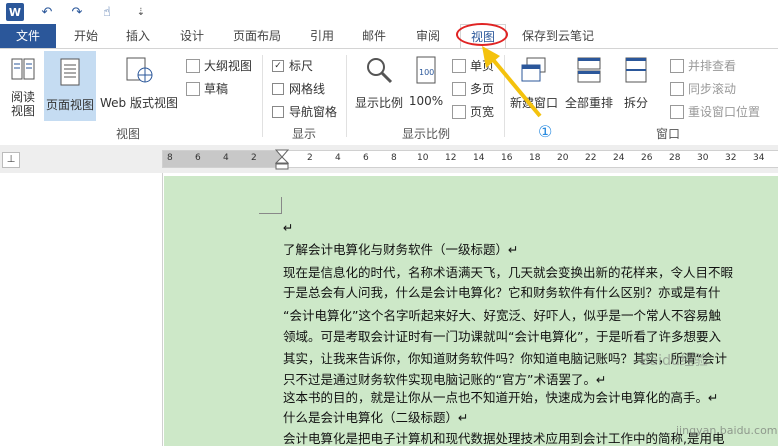  Describe the element at coordinates (508, 272) in the screenshot. I see `paragraph-line: 现在是信息化的时代，名称术语满天飞，几天就会变换出新的花样来，令人目不暇` at that location.